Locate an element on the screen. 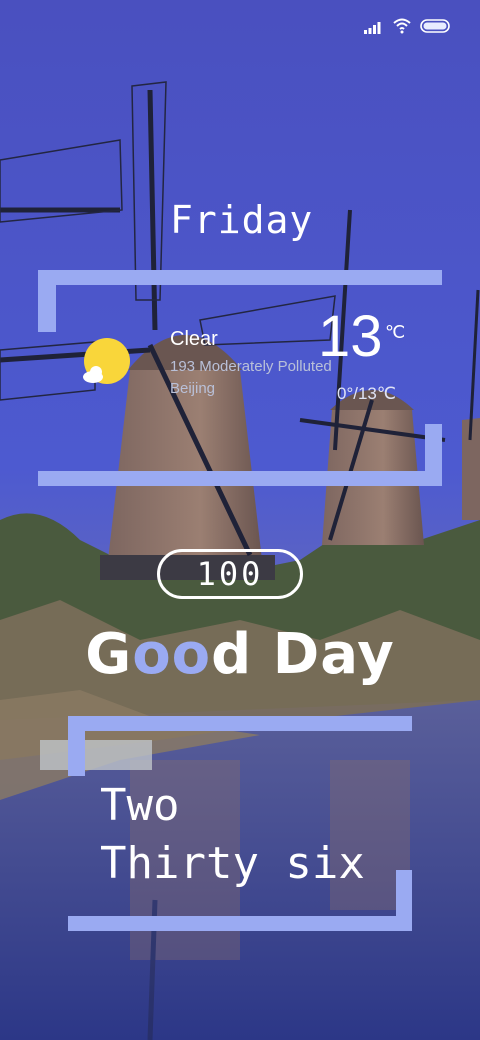 The width and height of the screenshot is (480, 1040). signal-bars-icon is located at coordinates (374, 28).